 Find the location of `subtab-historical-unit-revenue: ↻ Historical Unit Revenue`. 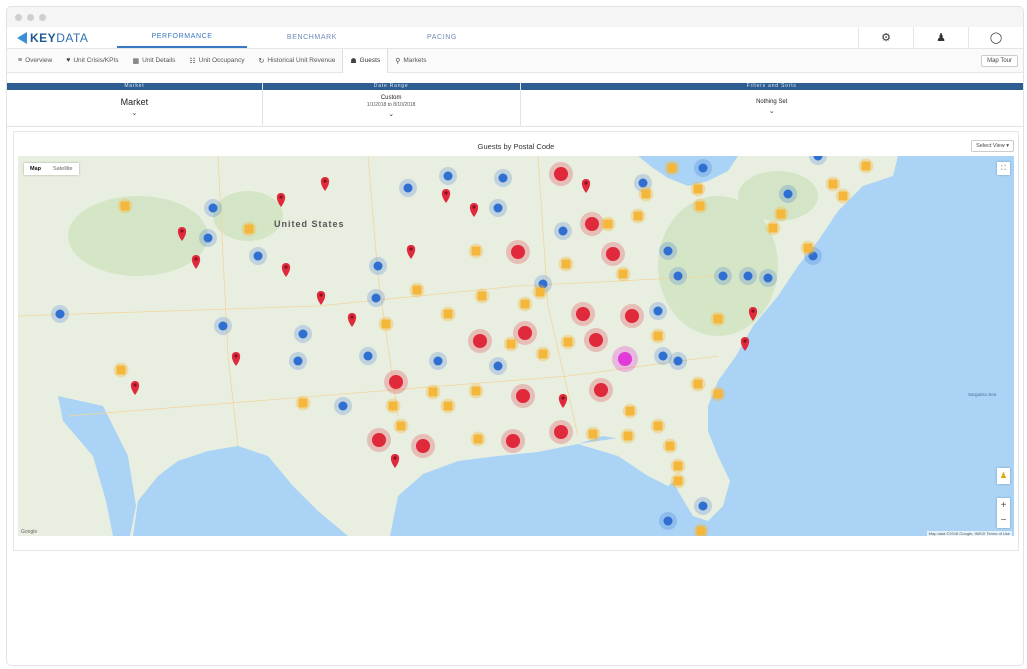

subtab-historical-unit-revenue: ↻ Historical Unit Revenue is located at coordinates (297, 60).